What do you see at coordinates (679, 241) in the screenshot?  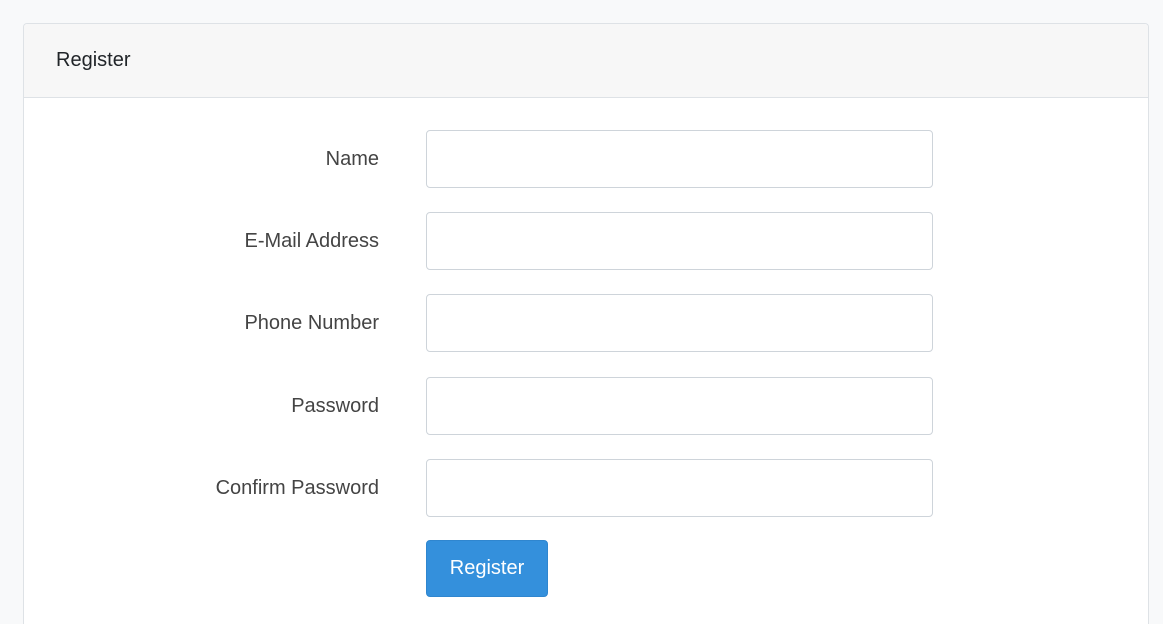 I see `email-input` at bounding box center [679, 241].